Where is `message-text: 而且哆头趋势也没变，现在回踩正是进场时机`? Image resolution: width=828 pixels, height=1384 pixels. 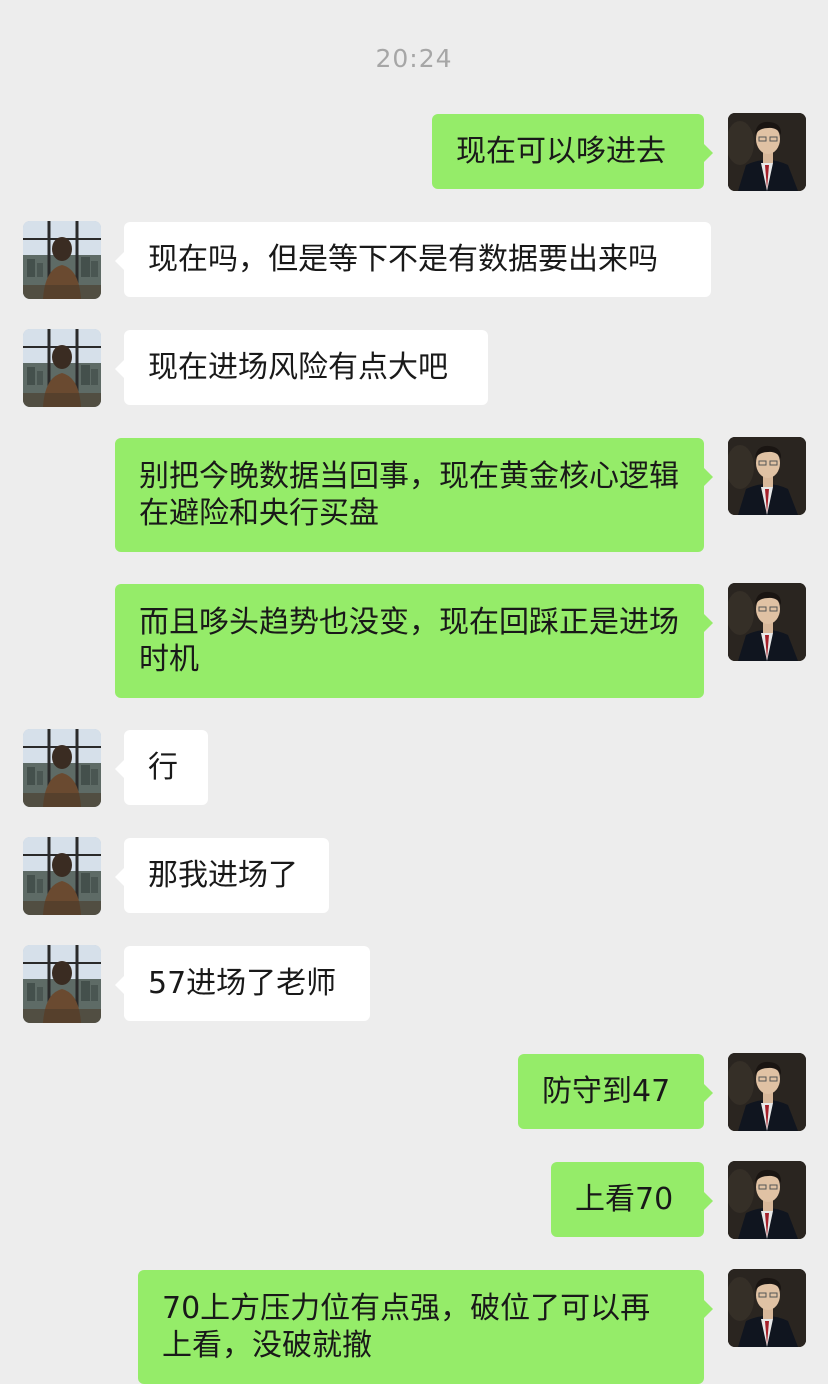
message-text: 而且哆头趋势也没变，现在回踩正是进场时机 is located at coordinates (409, 641).